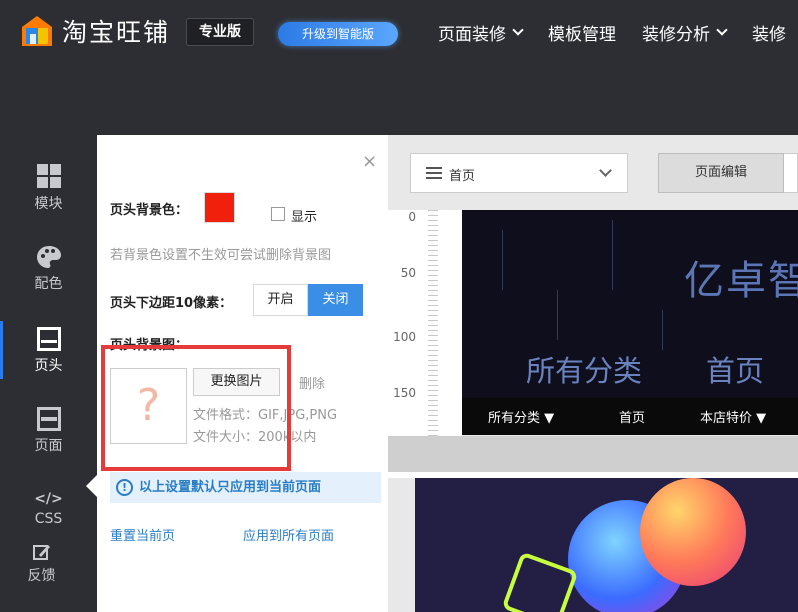 This screenshot has width=798, height=612. I want to click on show-checkbox, so click(278, 214).